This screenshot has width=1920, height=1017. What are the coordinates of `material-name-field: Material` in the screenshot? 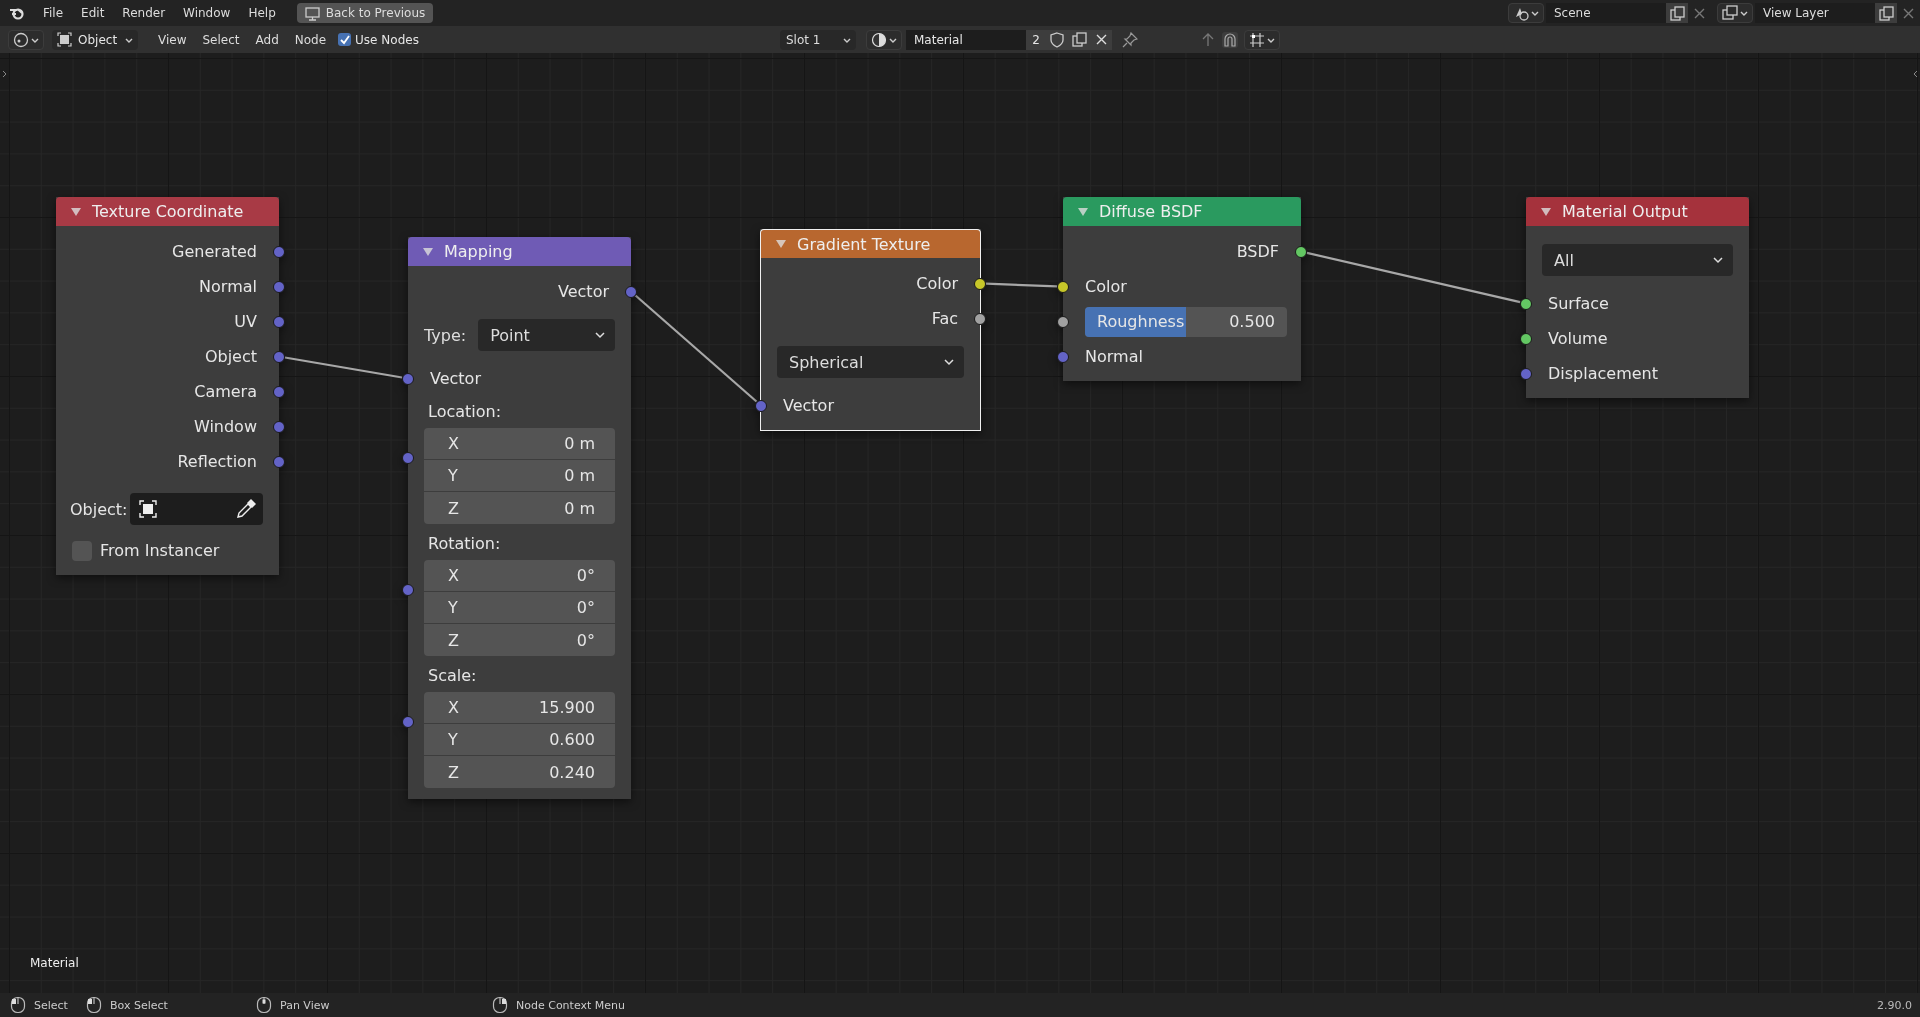 It's located at (966, 39).